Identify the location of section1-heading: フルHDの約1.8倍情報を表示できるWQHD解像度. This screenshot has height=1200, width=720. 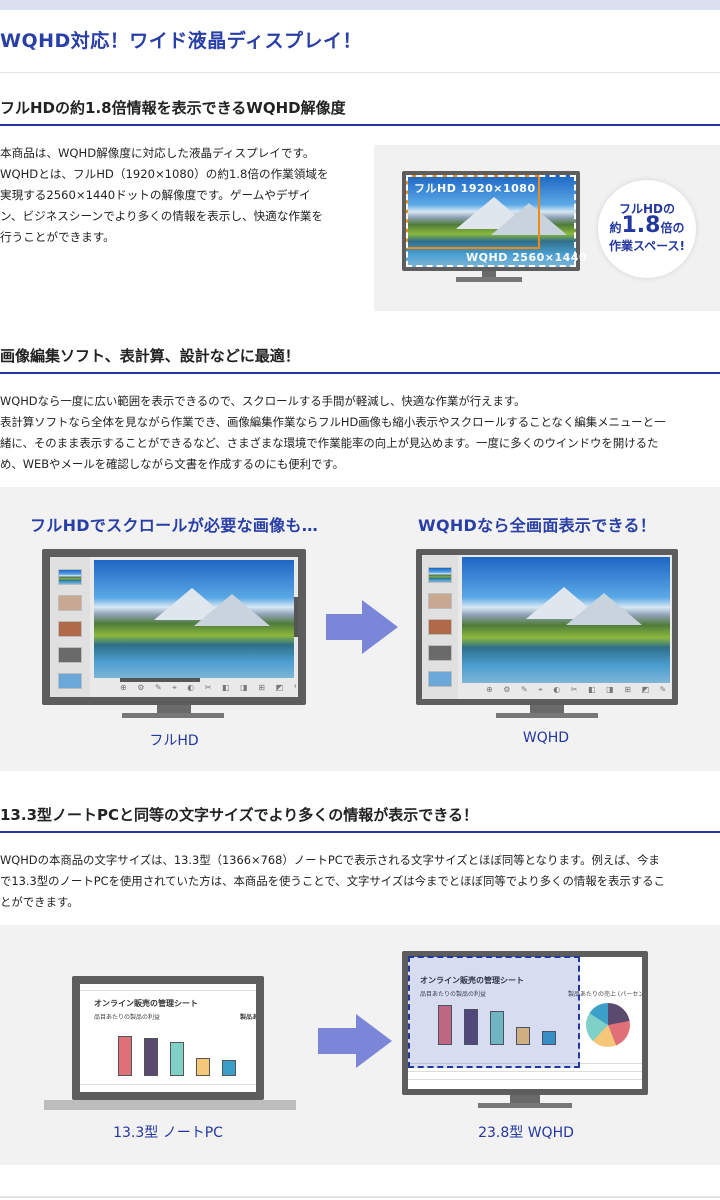
(173, 108).